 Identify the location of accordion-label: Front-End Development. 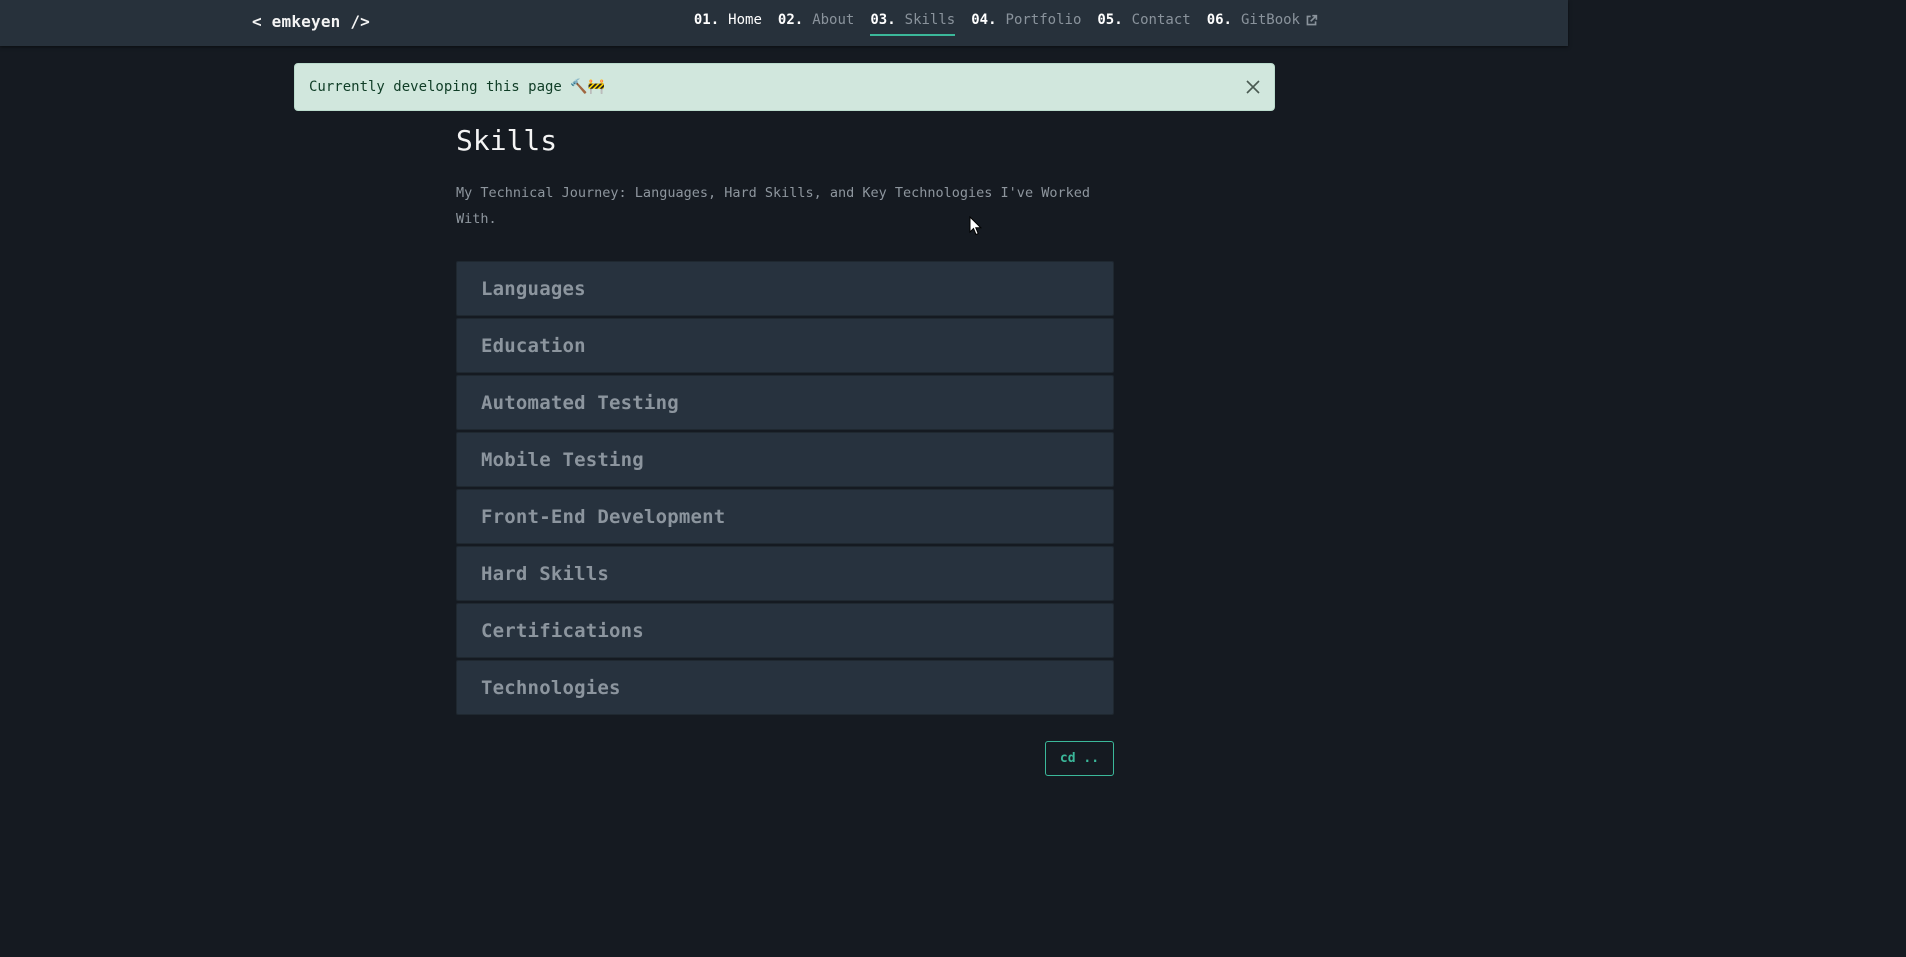
(603, 516).